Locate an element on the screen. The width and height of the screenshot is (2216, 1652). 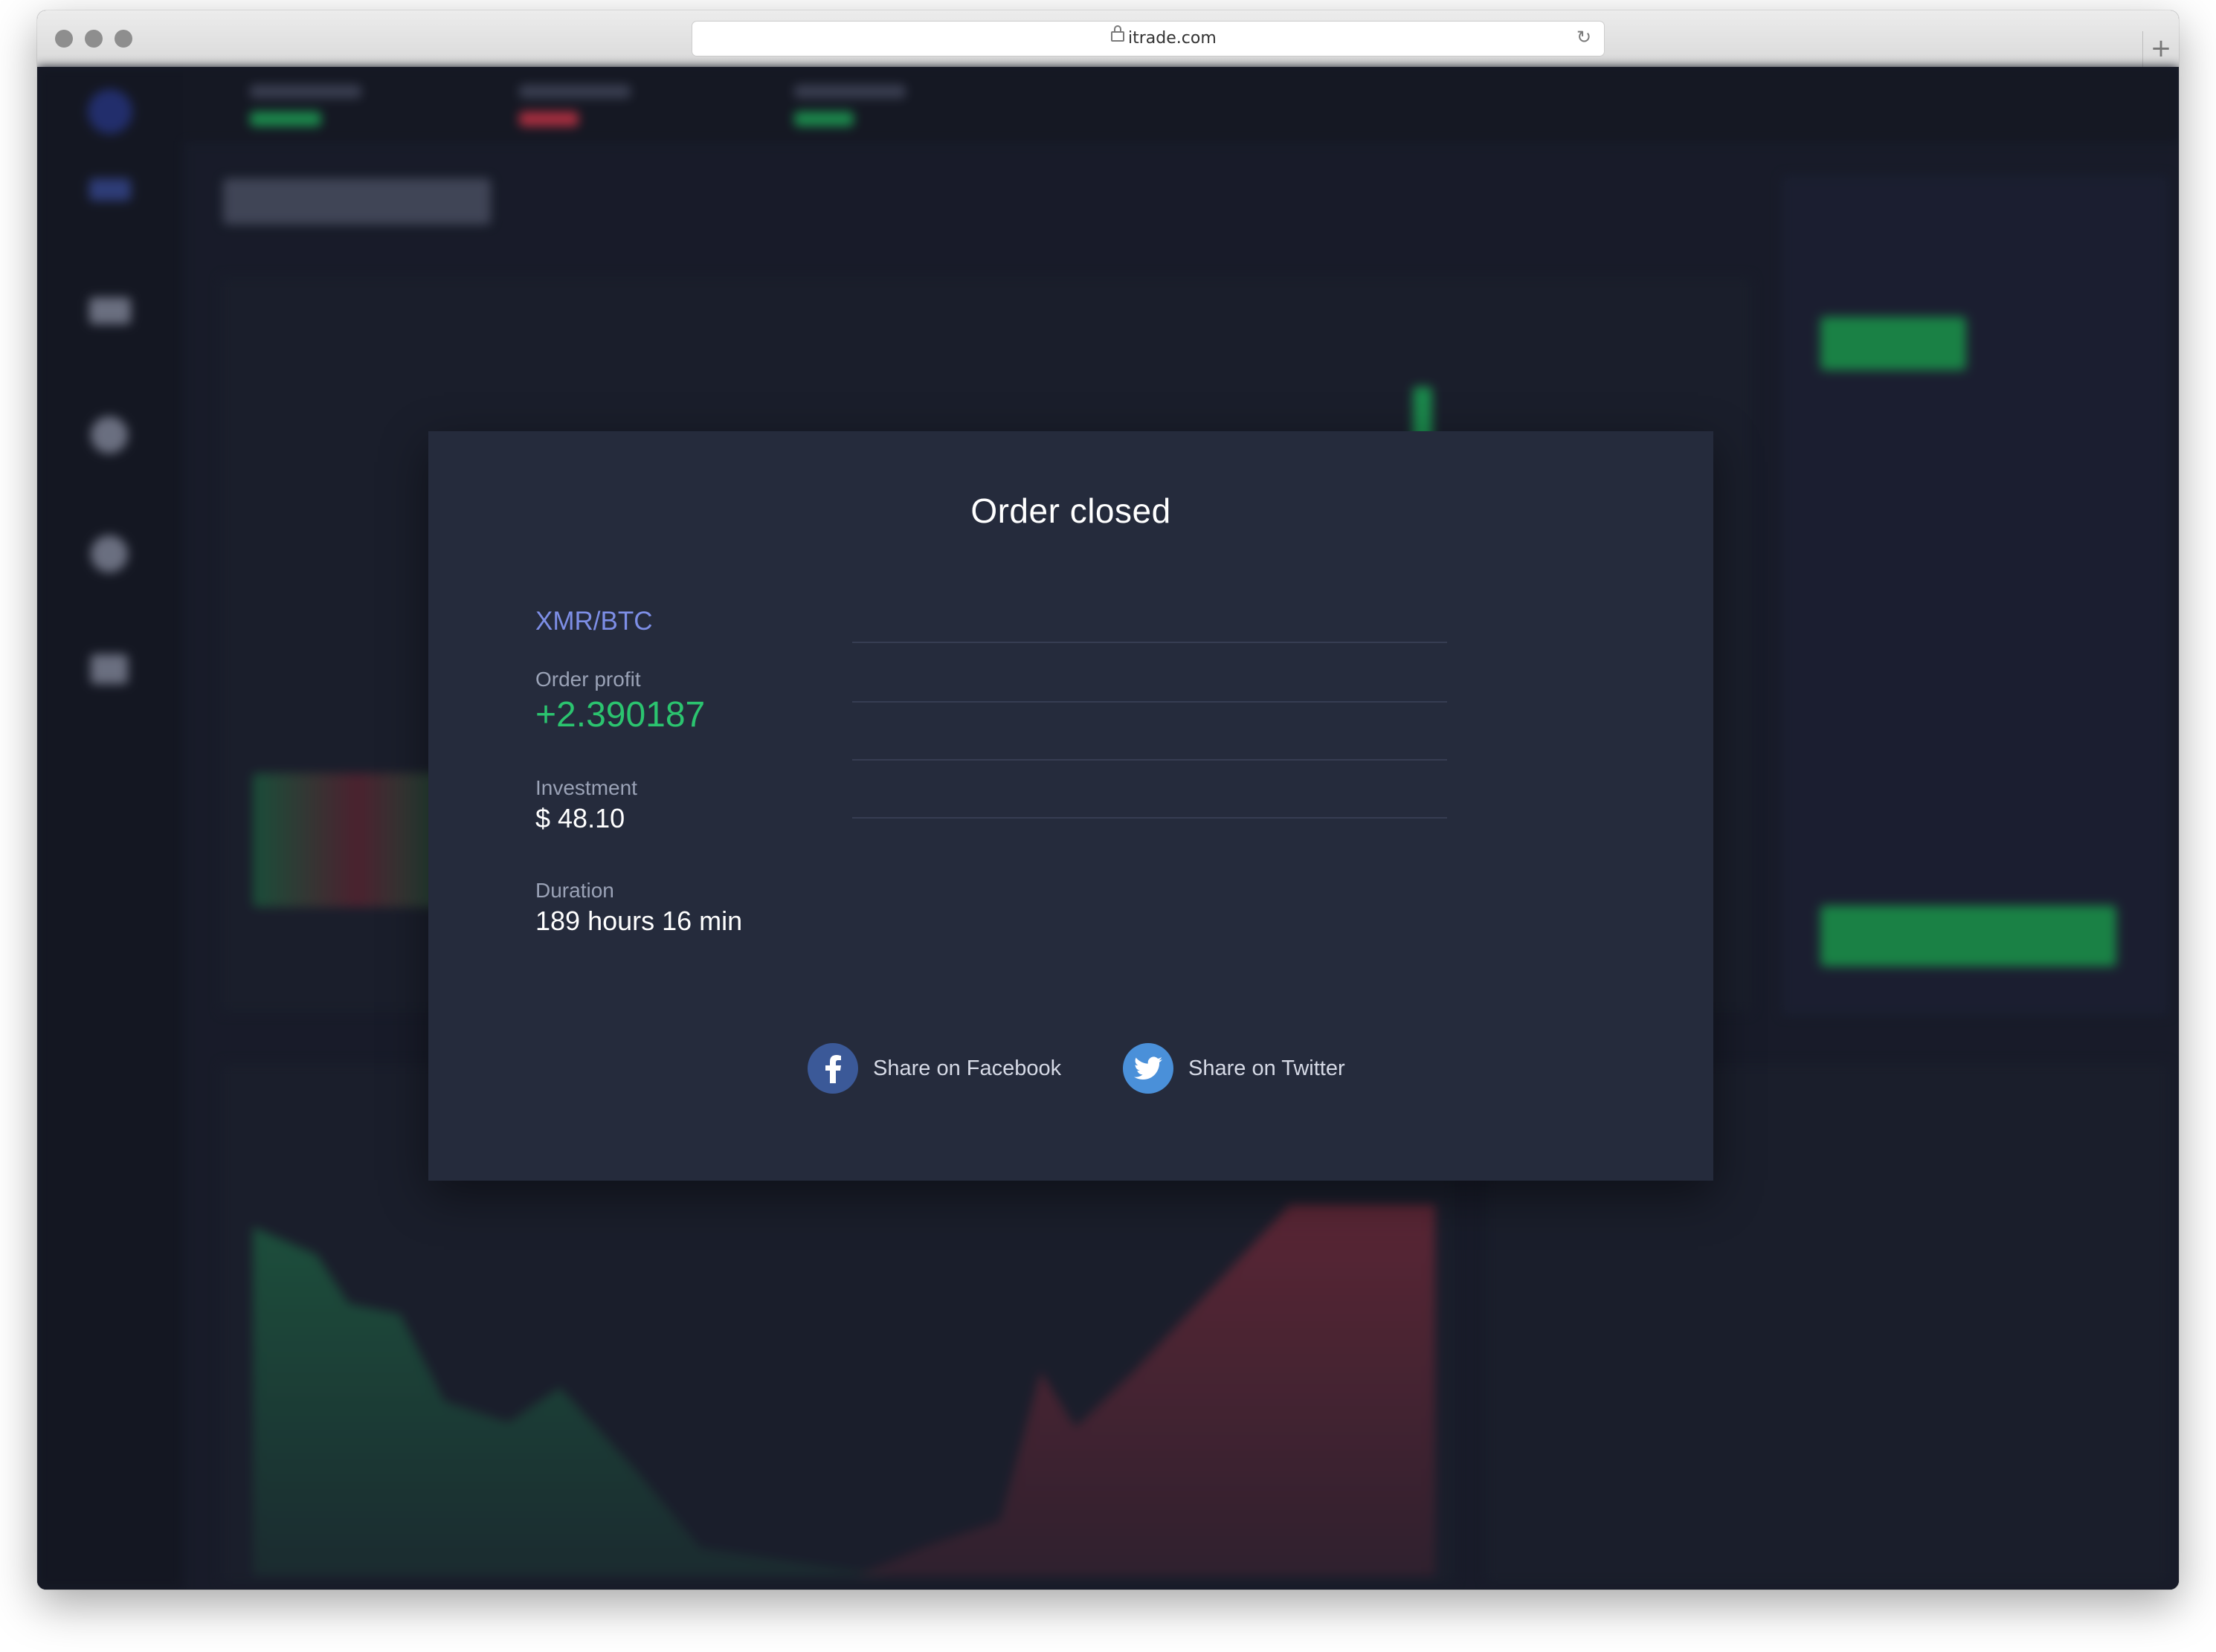
dialog-title: Order closed is located at coordinates (1070, 510).